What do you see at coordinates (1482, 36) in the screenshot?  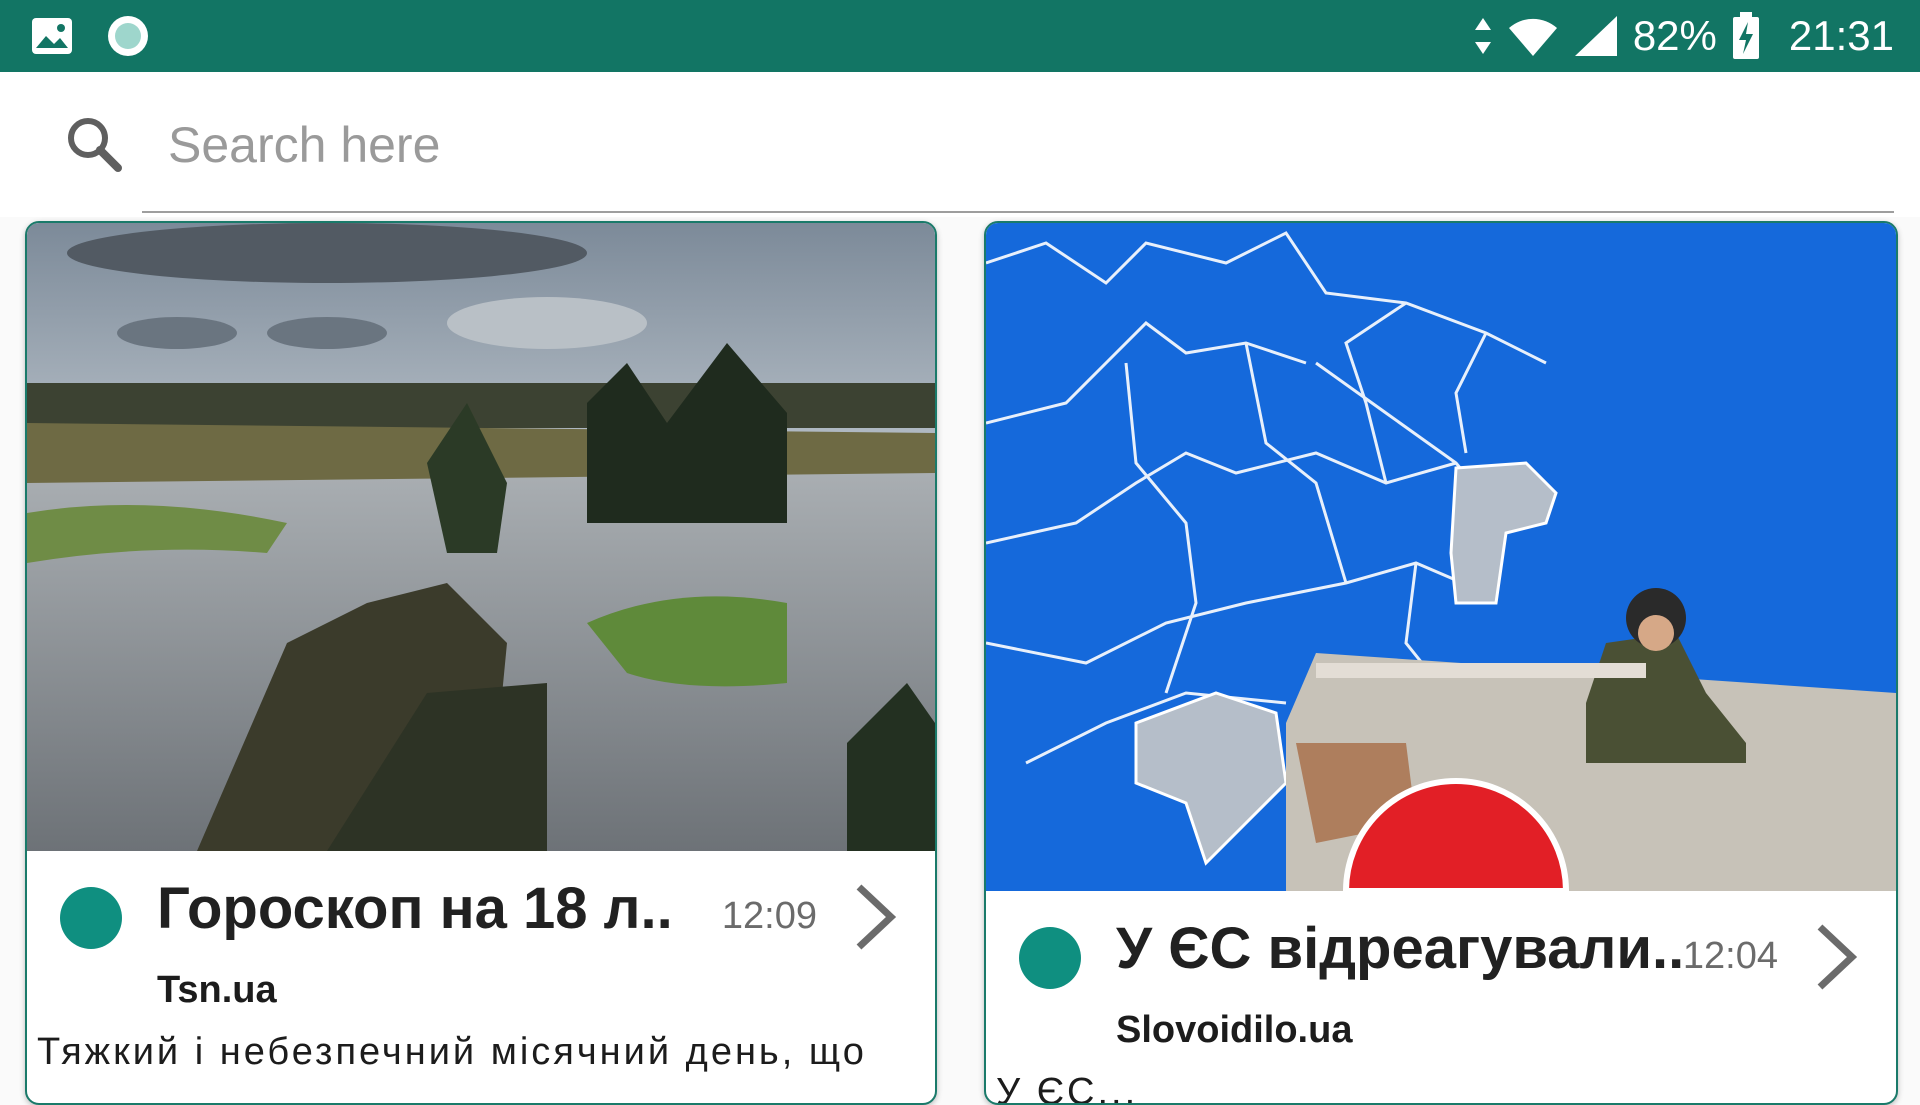 I see `data-arrows-icon` at bounding box center [1482, 36].